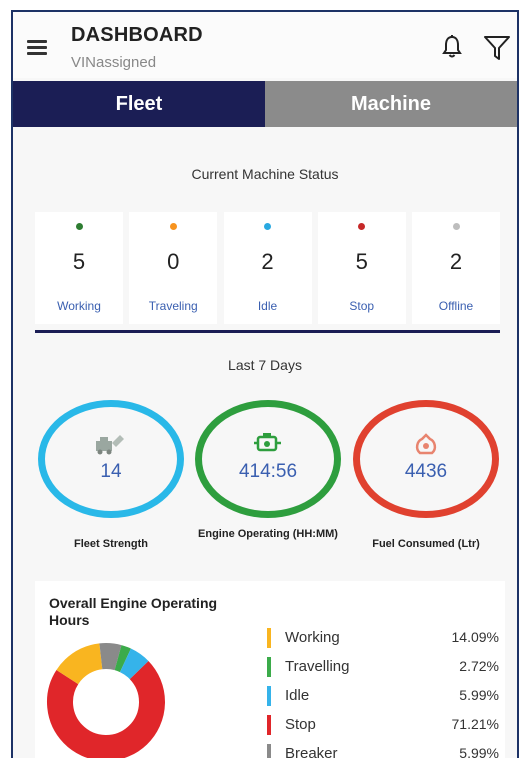 This screenshot has height=758, width=521. Describe the element at coordinates (383, 668) in the screenshot. I see `legend-item-travelling: Travelling 2.72%` at that location.